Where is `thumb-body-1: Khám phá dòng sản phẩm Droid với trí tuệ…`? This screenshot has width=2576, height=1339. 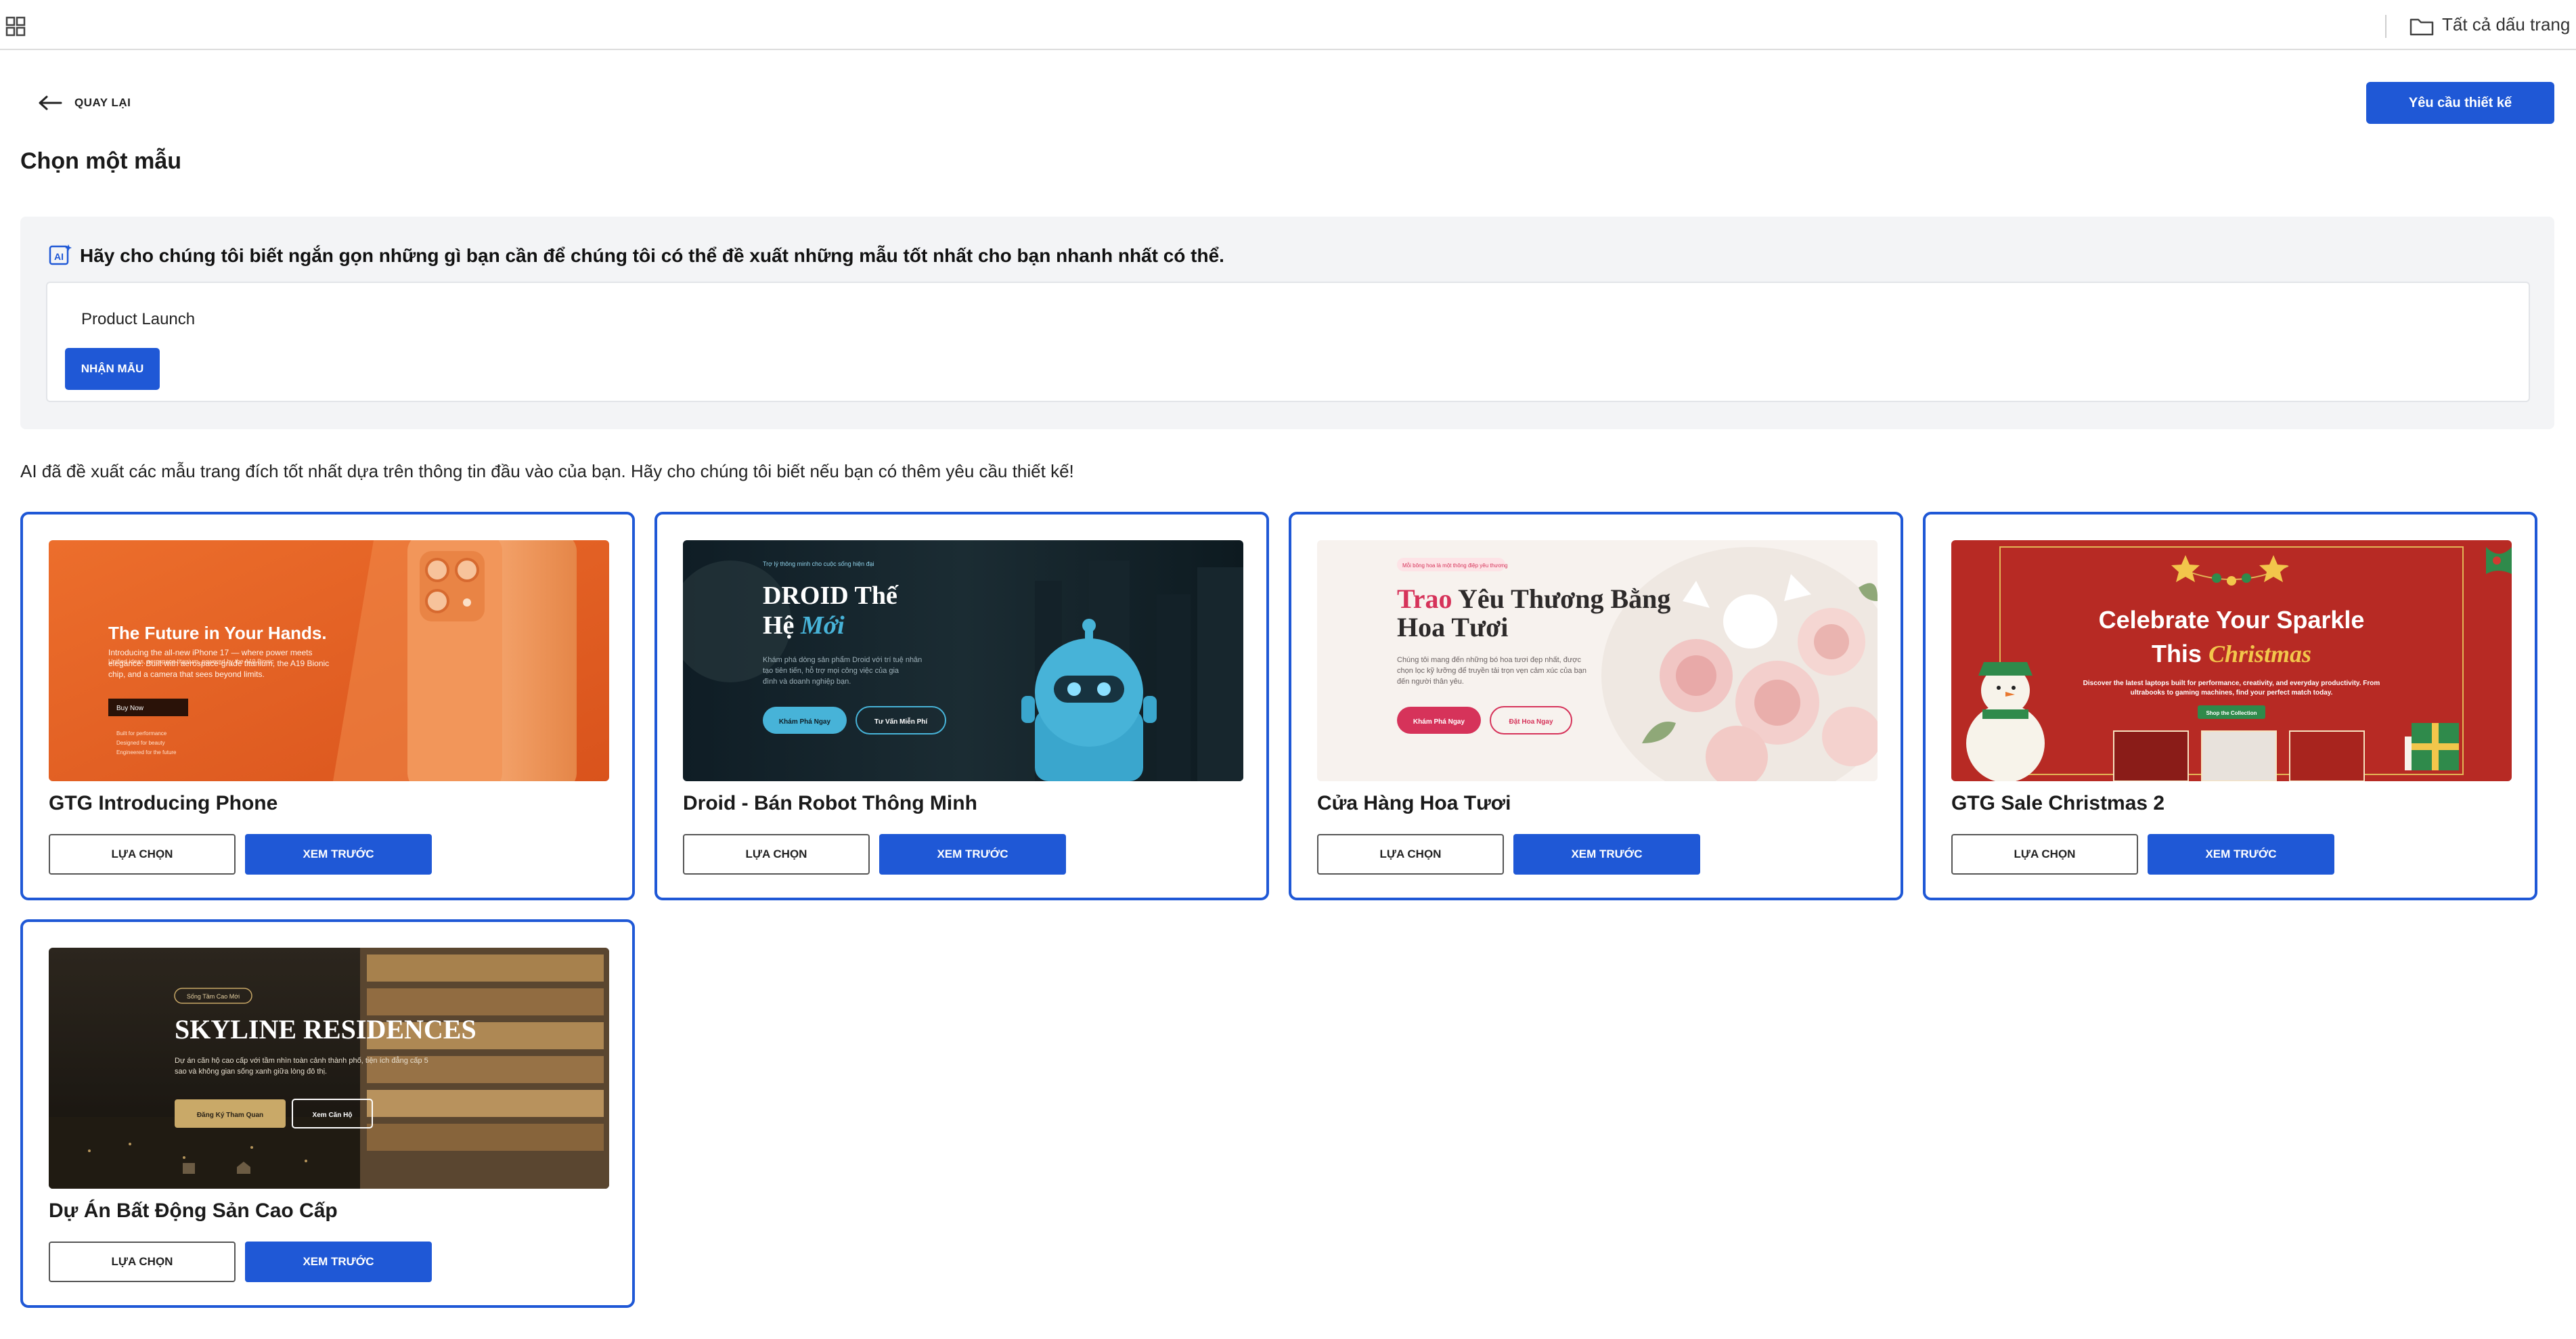
thumb-body-1: Khám phá dòng sản phẩm Droid với trí tuệ… is located at coordinates (842, 660).